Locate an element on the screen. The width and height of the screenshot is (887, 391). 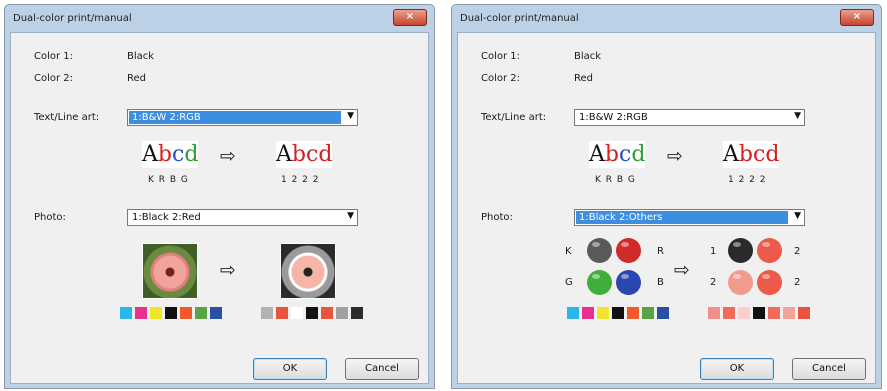
ball-label: B is located at coordinates (660, 282).